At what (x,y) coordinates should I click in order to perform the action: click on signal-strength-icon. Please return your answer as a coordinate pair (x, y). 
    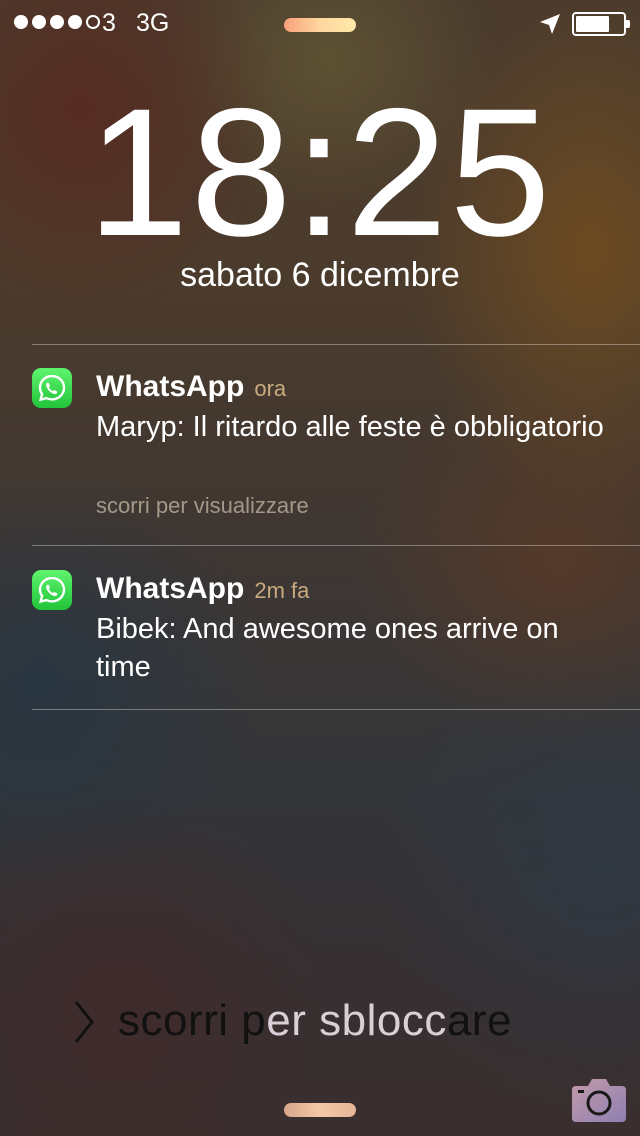
    Looking at the image, I should click on (57, 22).